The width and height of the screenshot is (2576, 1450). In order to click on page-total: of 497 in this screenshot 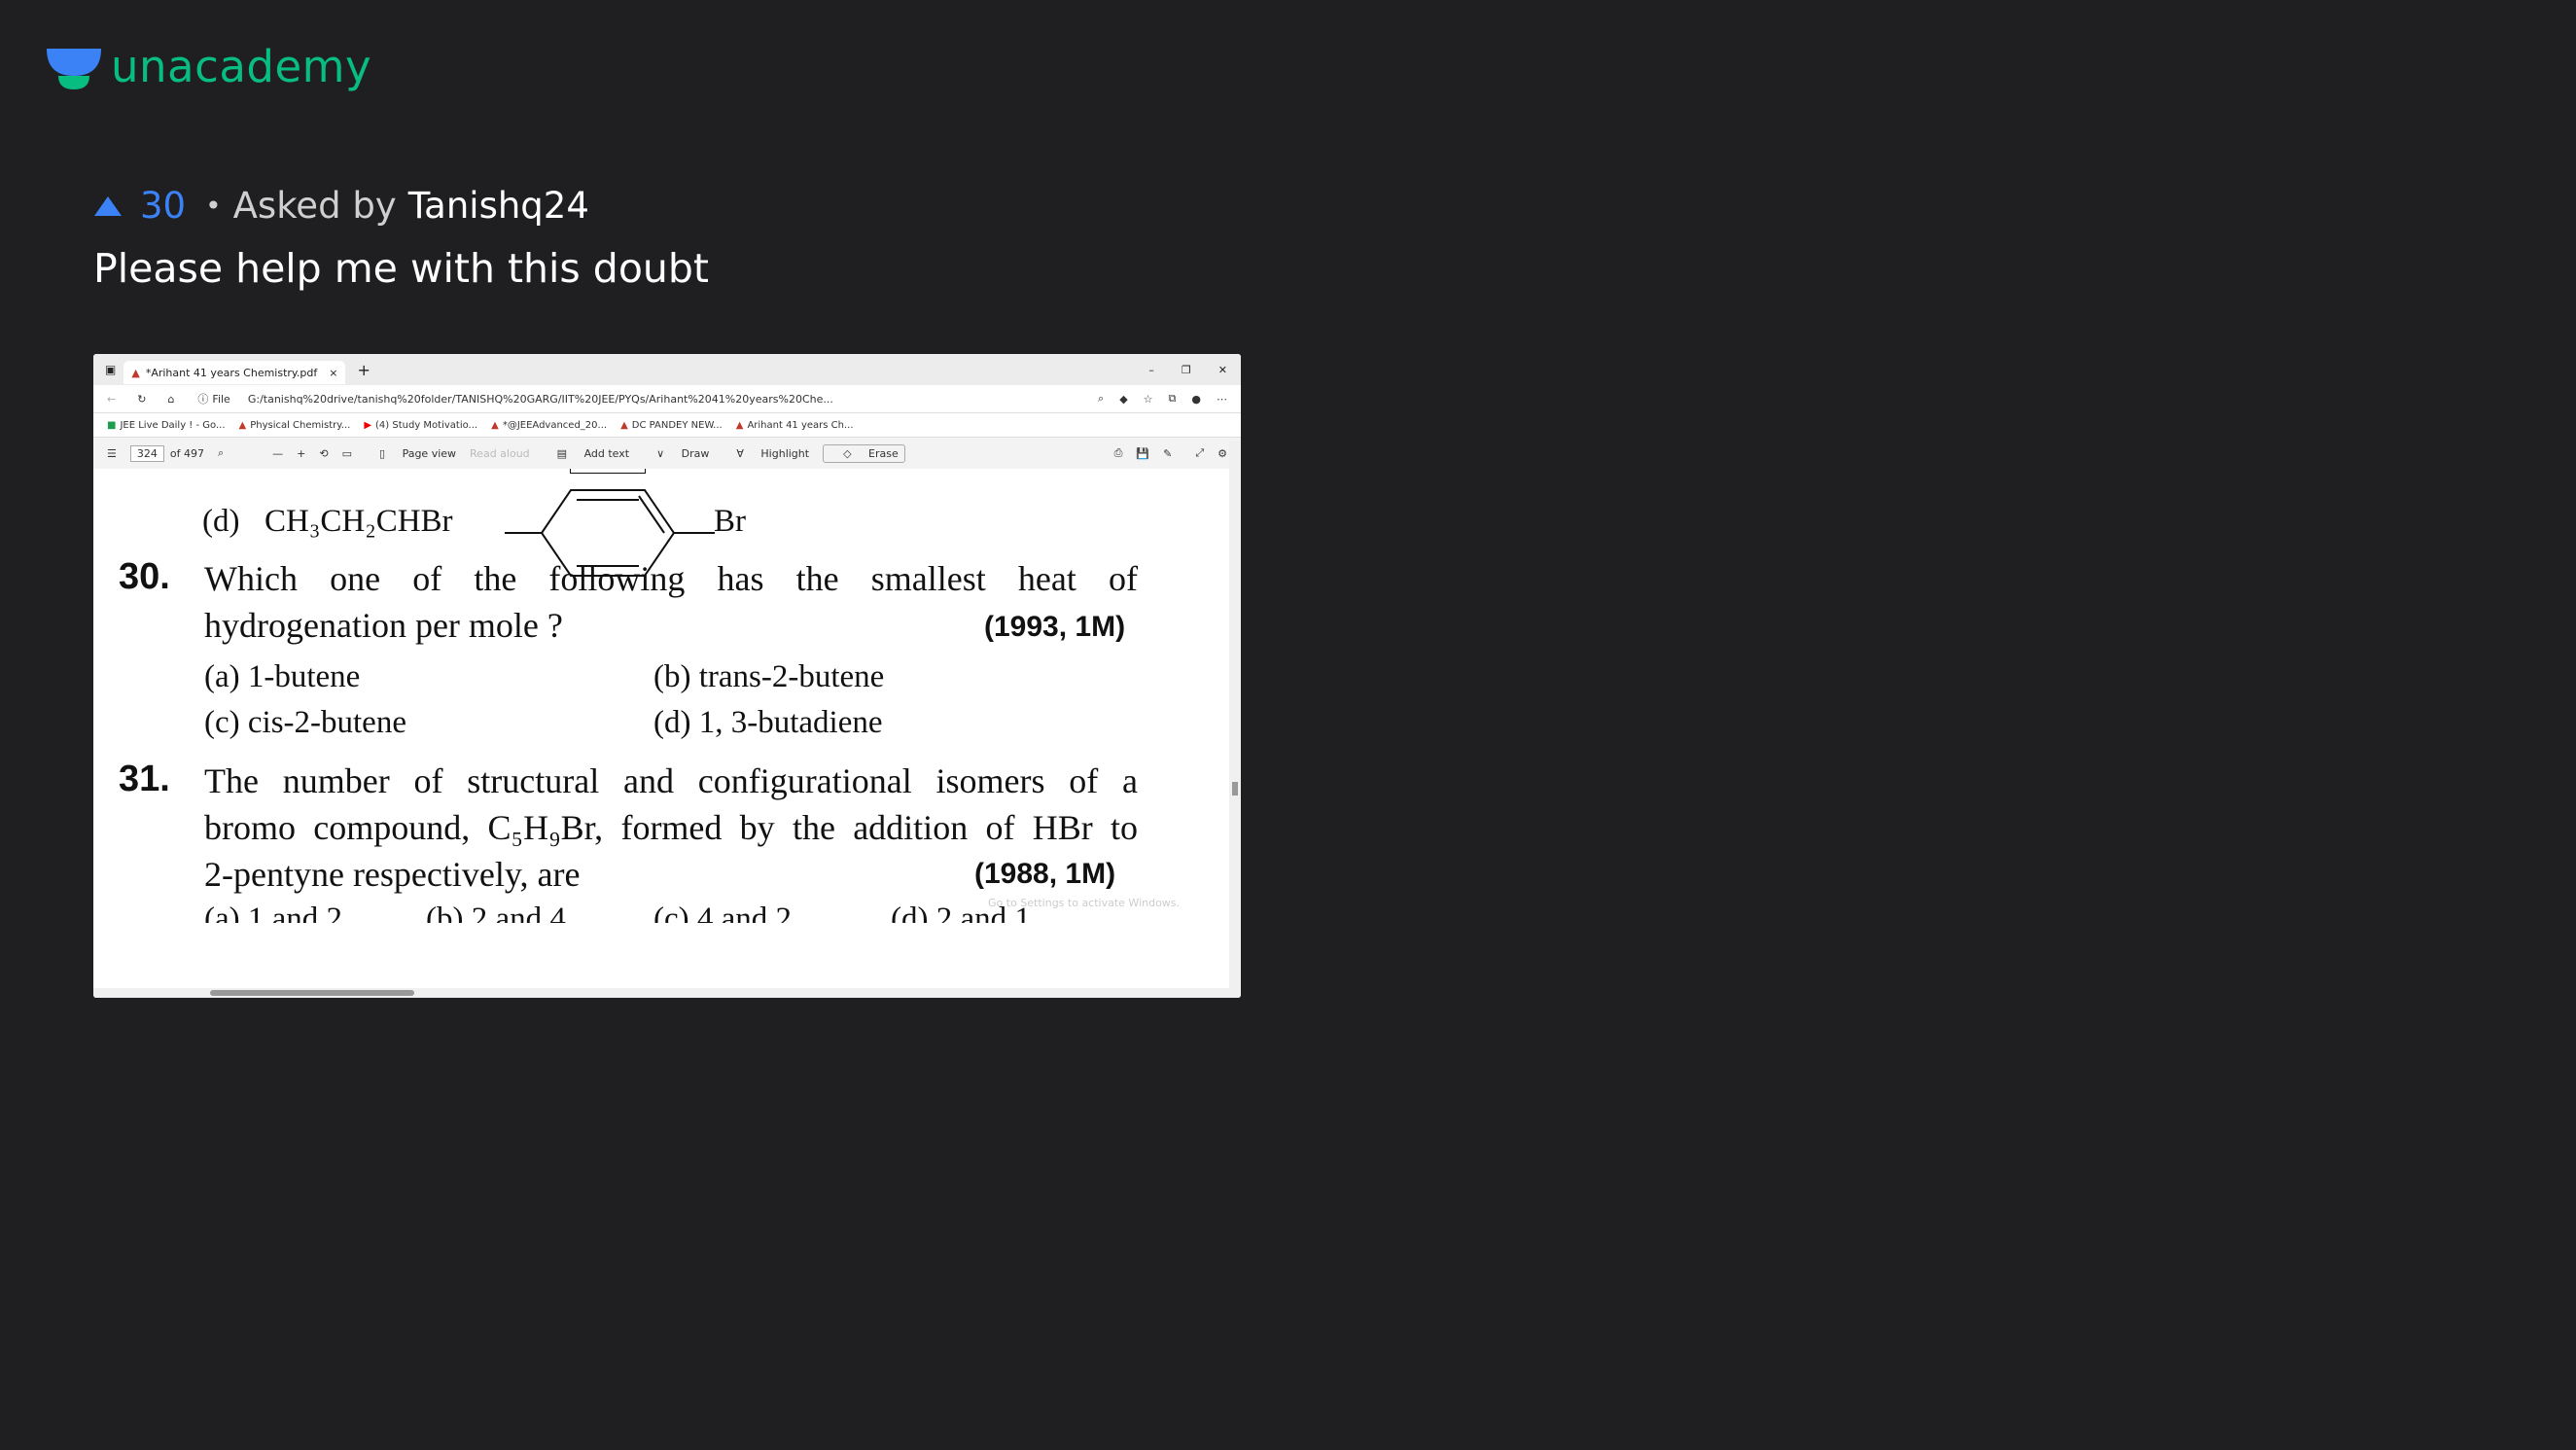, I will do `click(187, 453)`.